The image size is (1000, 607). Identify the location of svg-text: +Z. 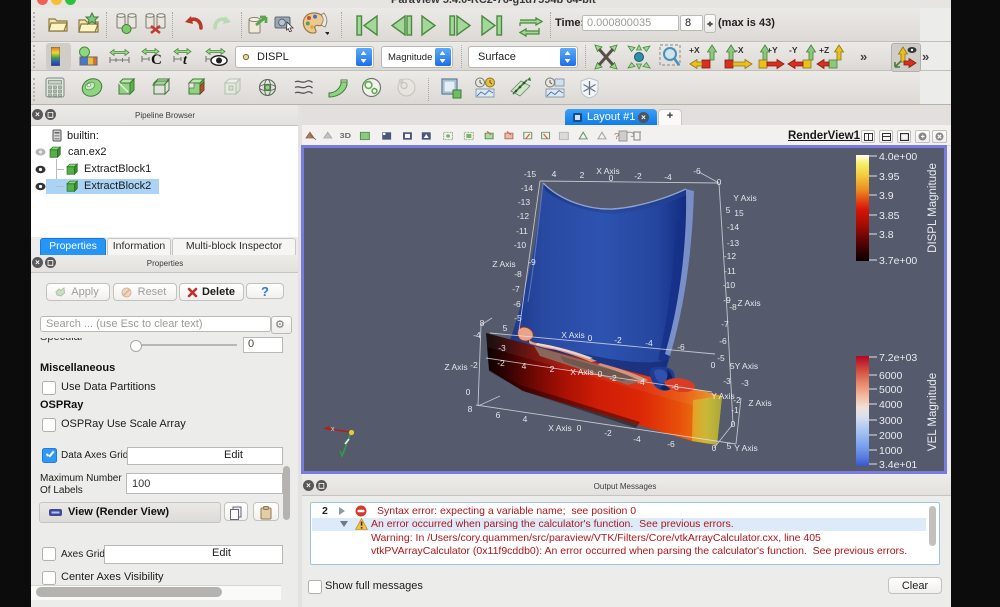
(824, 50).